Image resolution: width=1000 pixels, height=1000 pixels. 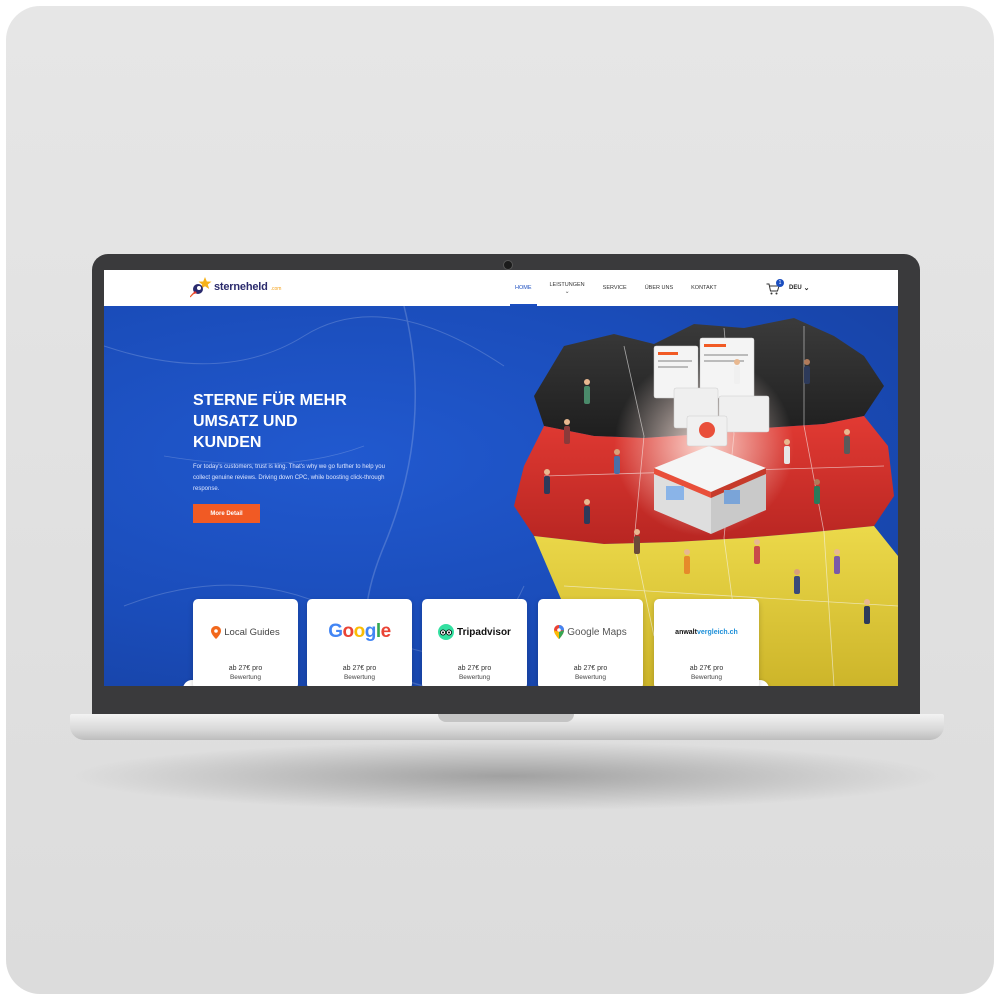 I want to click on more-detail-button: More Detail, so click(x=226, y=513).